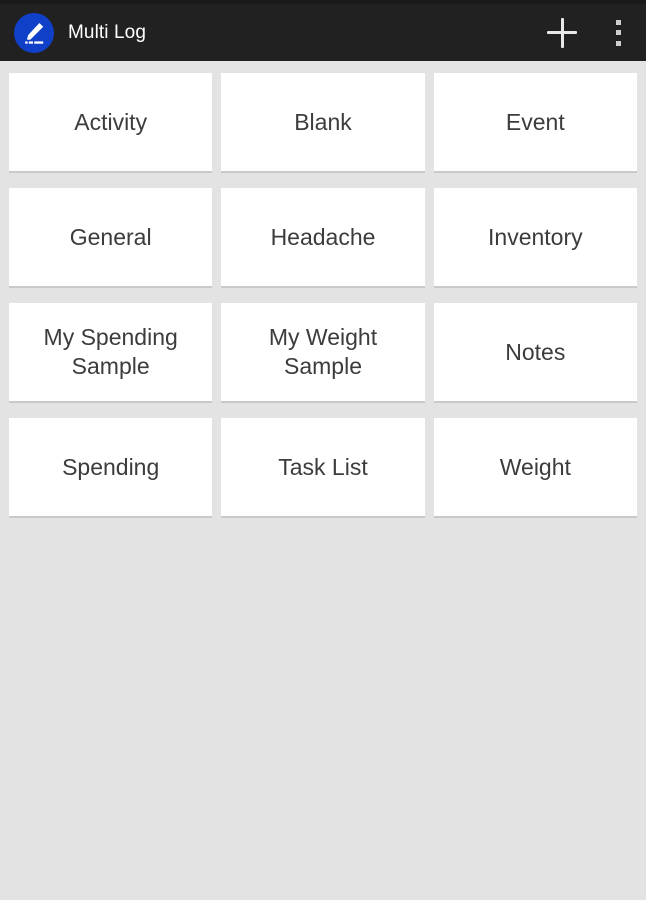 This screenshot has height=900, width=646. I want to click on log-tile-my-spending-sample: My Spending Sample, so click(111, 353).